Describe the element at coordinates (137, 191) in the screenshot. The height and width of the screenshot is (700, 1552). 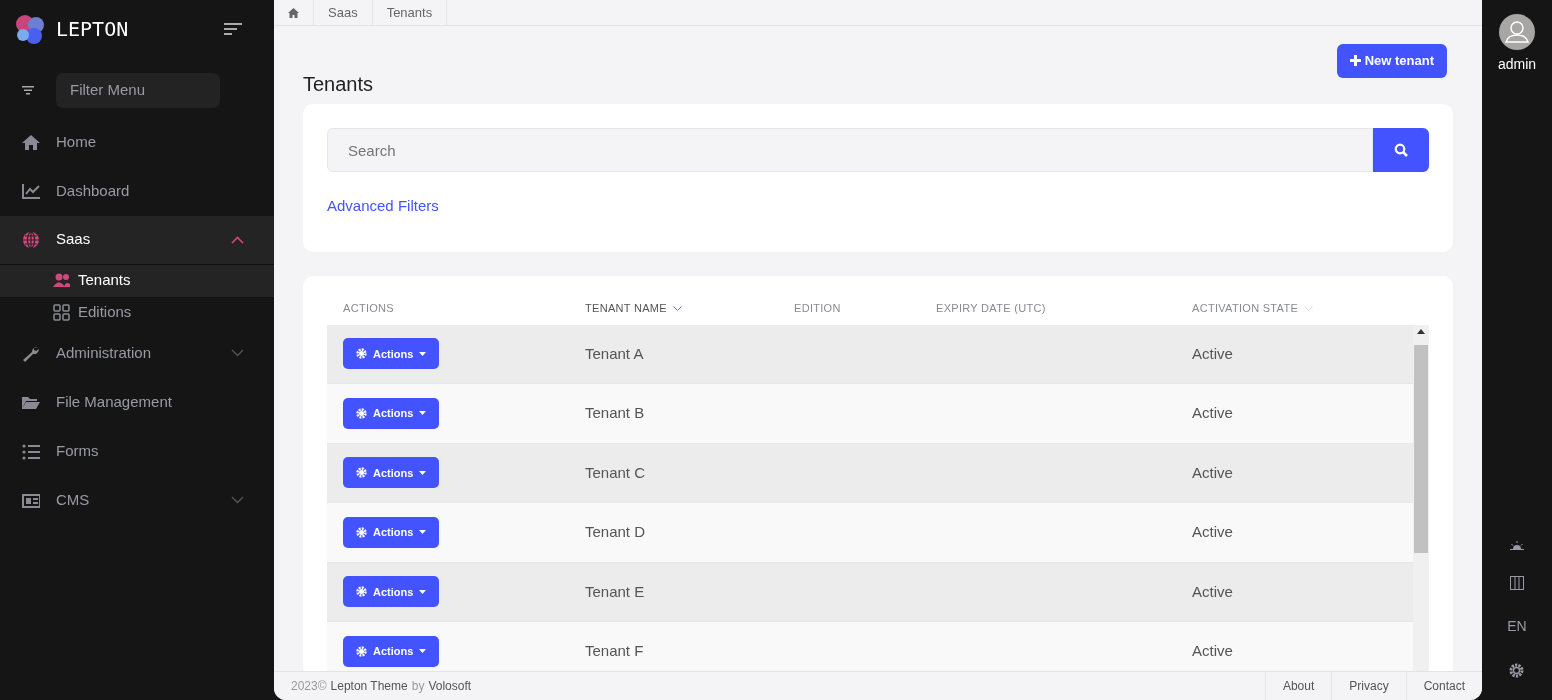
I see `menu-item: Dashboard` at that location.